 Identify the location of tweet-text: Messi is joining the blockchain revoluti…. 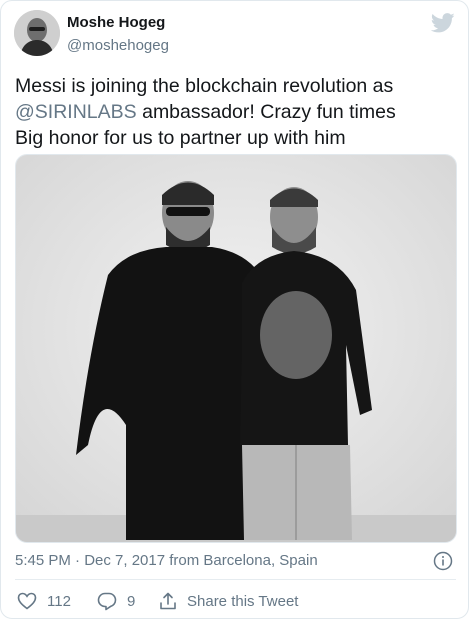
(237, 112).